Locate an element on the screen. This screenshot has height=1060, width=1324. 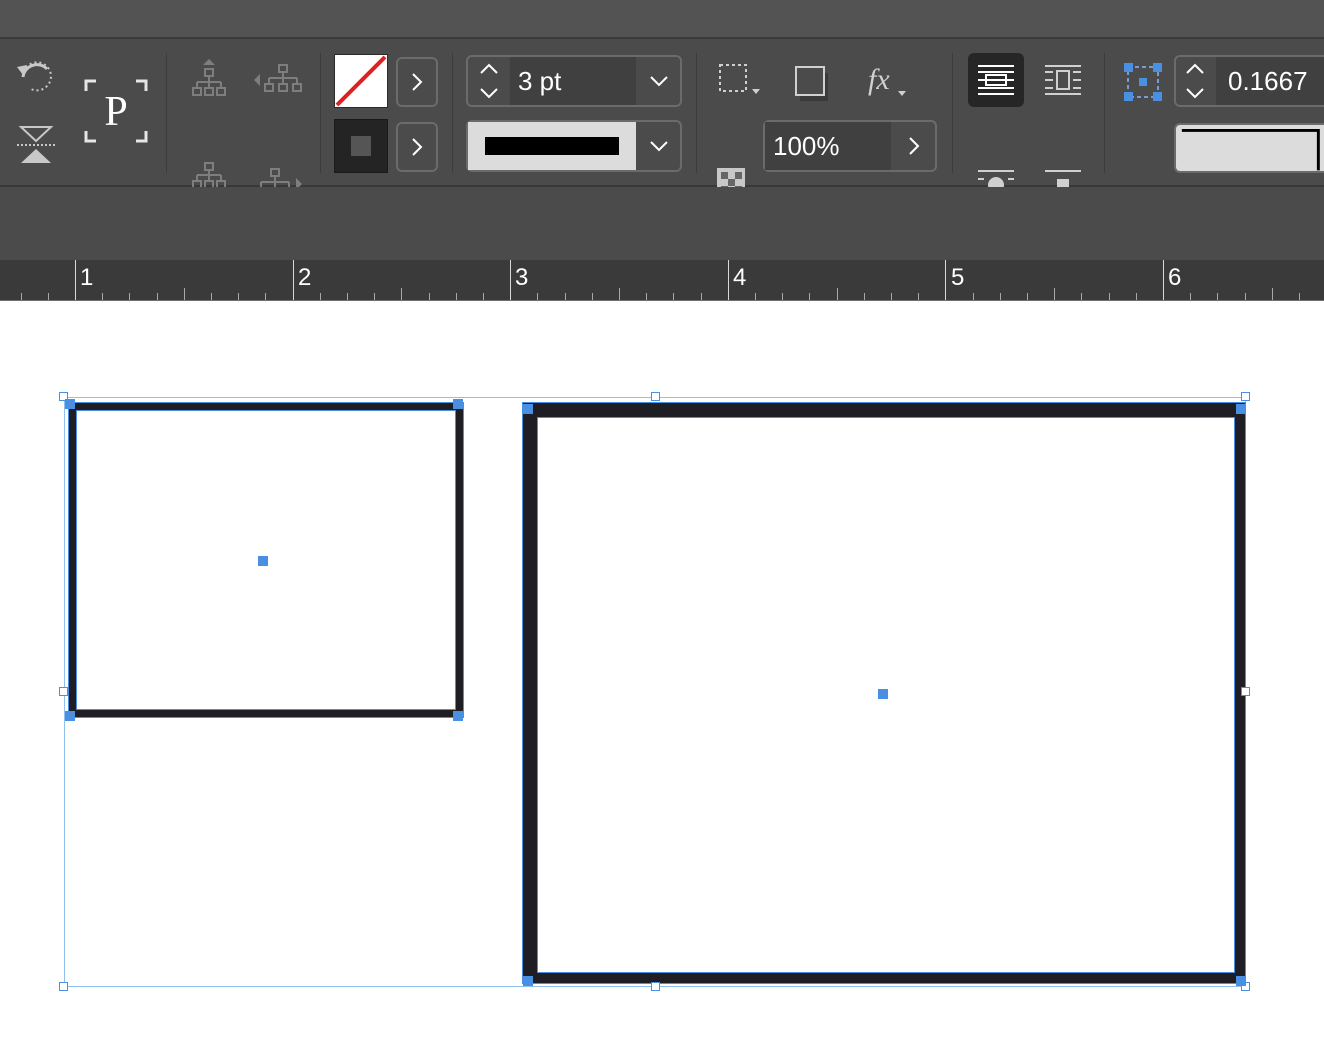
svg-text: P is located at coordinates (115, 112).